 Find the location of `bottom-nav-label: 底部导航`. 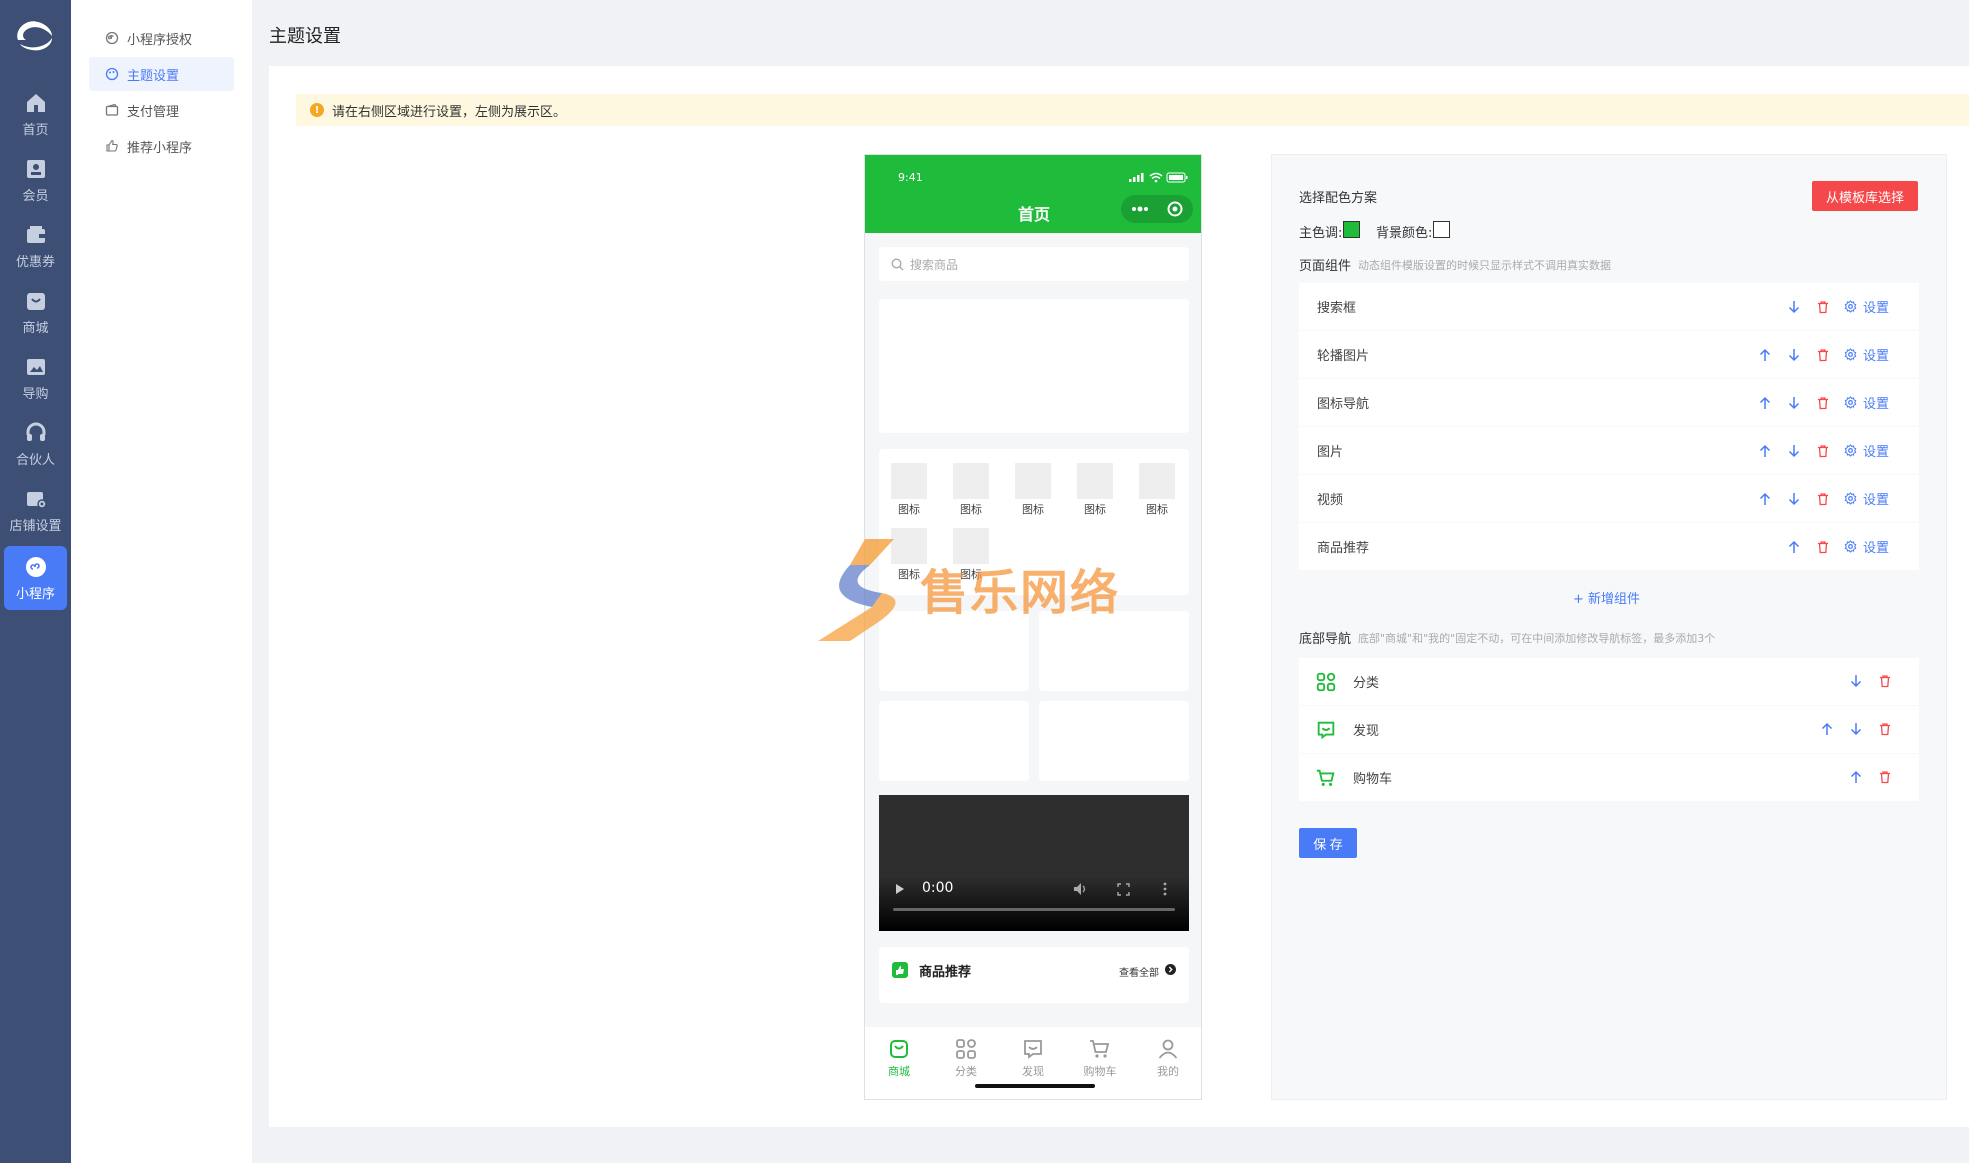

bottom-nav-label: 底部导航 is located at coordinates (1325, 639).